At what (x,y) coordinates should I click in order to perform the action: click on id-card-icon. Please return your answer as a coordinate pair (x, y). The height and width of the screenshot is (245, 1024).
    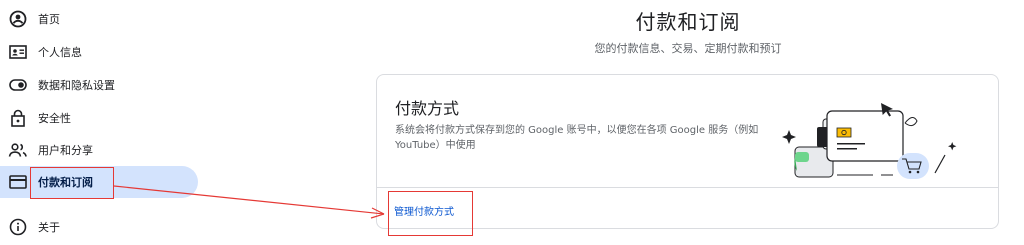
    Looking at the image, I should click on (18, 52).